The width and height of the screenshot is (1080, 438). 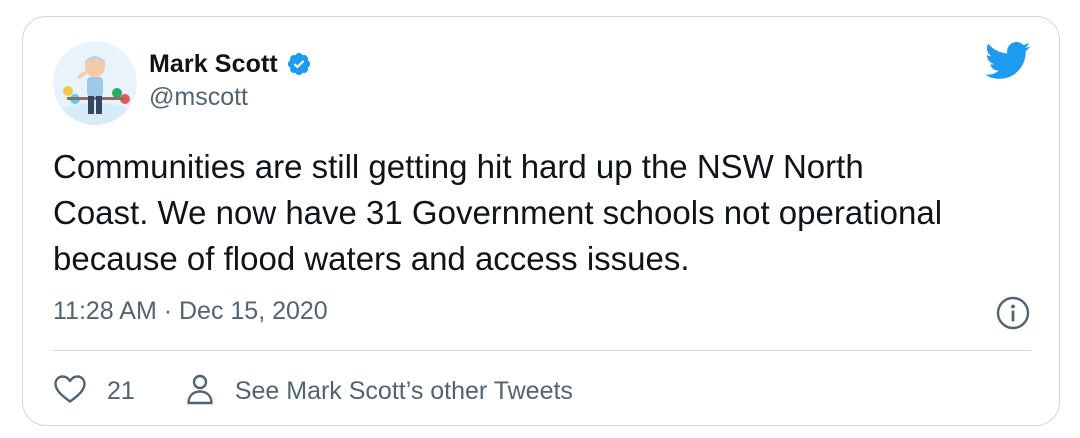 What do you see at coordinates (230, 97) in the screenshot?
I see `author-handle: @mscott` at bounding box center [230, 97].